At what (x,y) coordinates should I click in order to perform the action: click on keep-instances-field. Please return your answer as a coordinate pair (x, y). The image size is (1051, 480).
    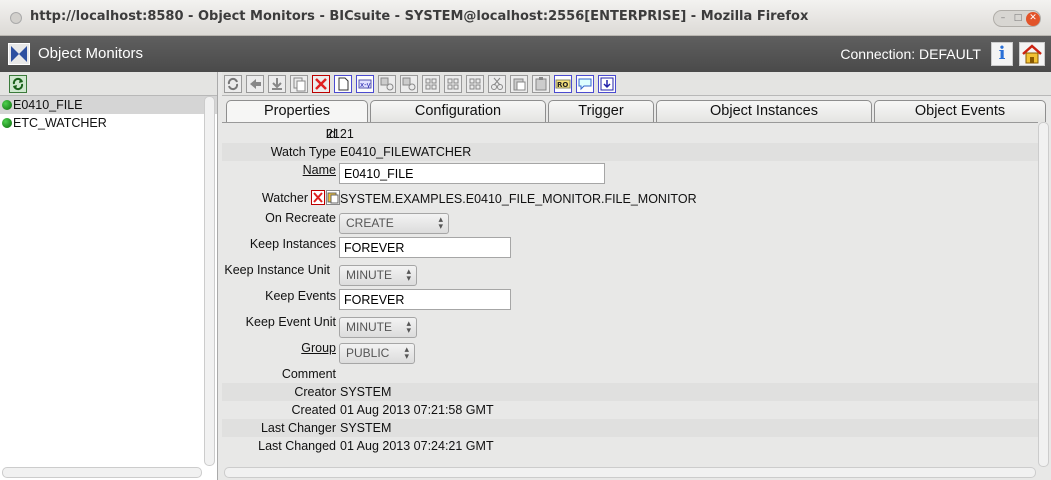
    Looking at the image, I should click on (425, 247).